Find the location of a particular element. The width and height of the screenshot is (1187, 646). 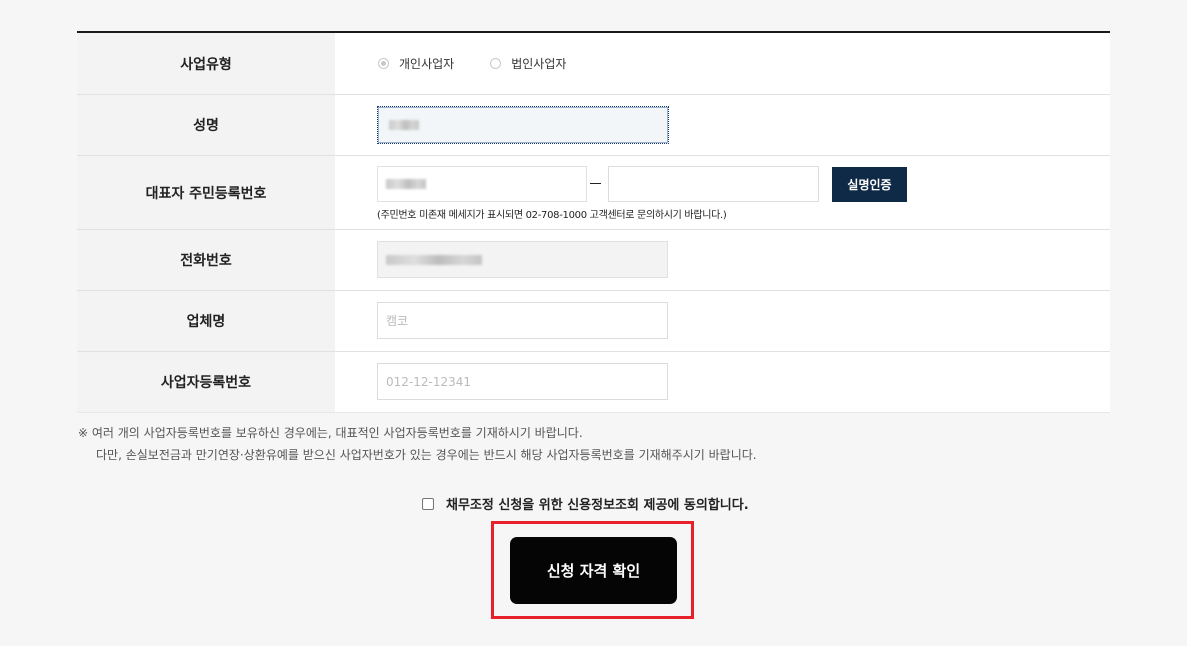

name-input is located at coordinates (523, 125).